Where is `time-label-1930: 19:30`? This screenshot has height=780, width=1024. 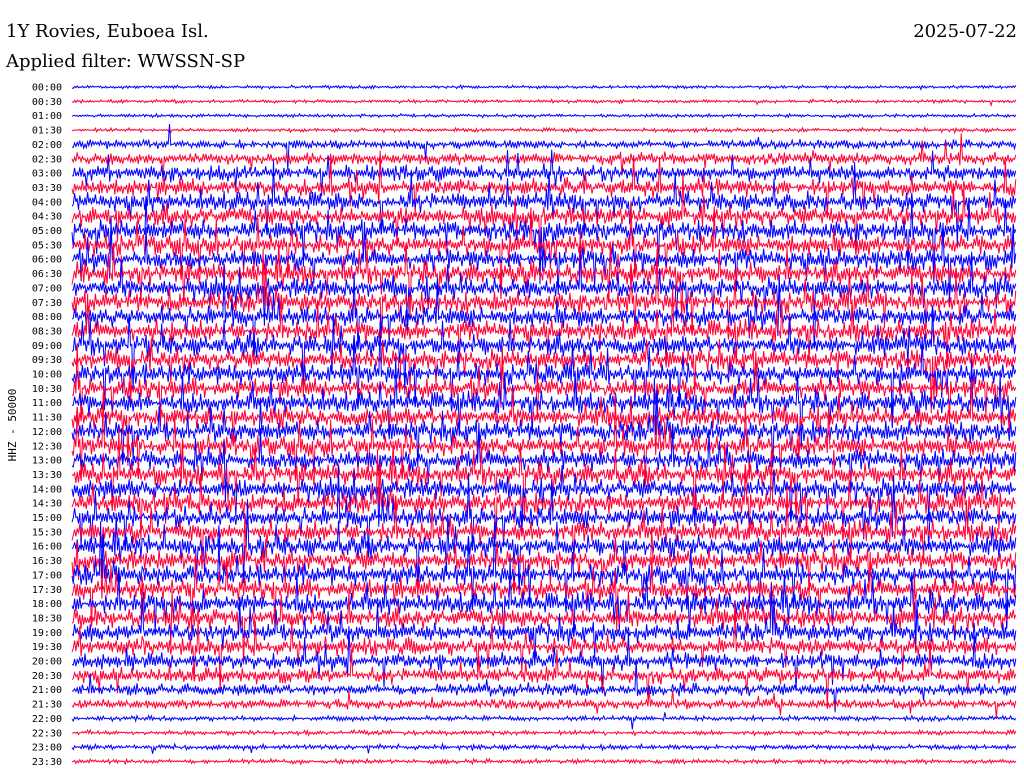
time-label-1930: 19:30 is located at coordinates (47, 647).